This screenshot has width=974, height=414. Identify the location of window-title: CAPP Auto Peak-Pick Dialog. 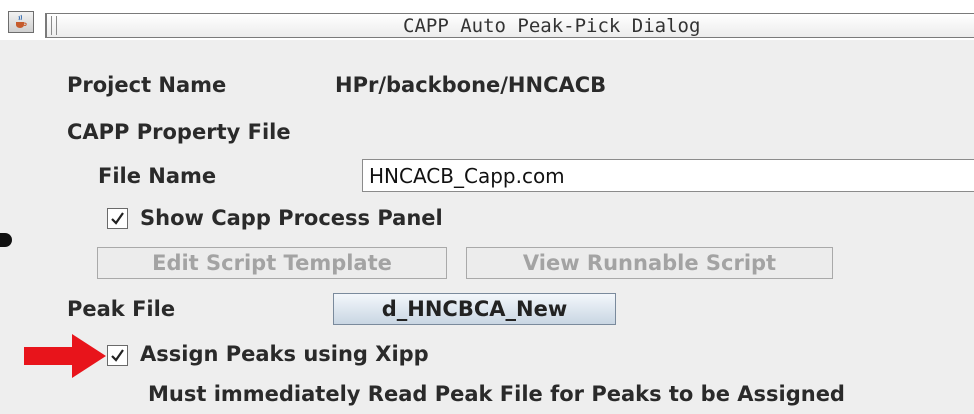
(552, 26).